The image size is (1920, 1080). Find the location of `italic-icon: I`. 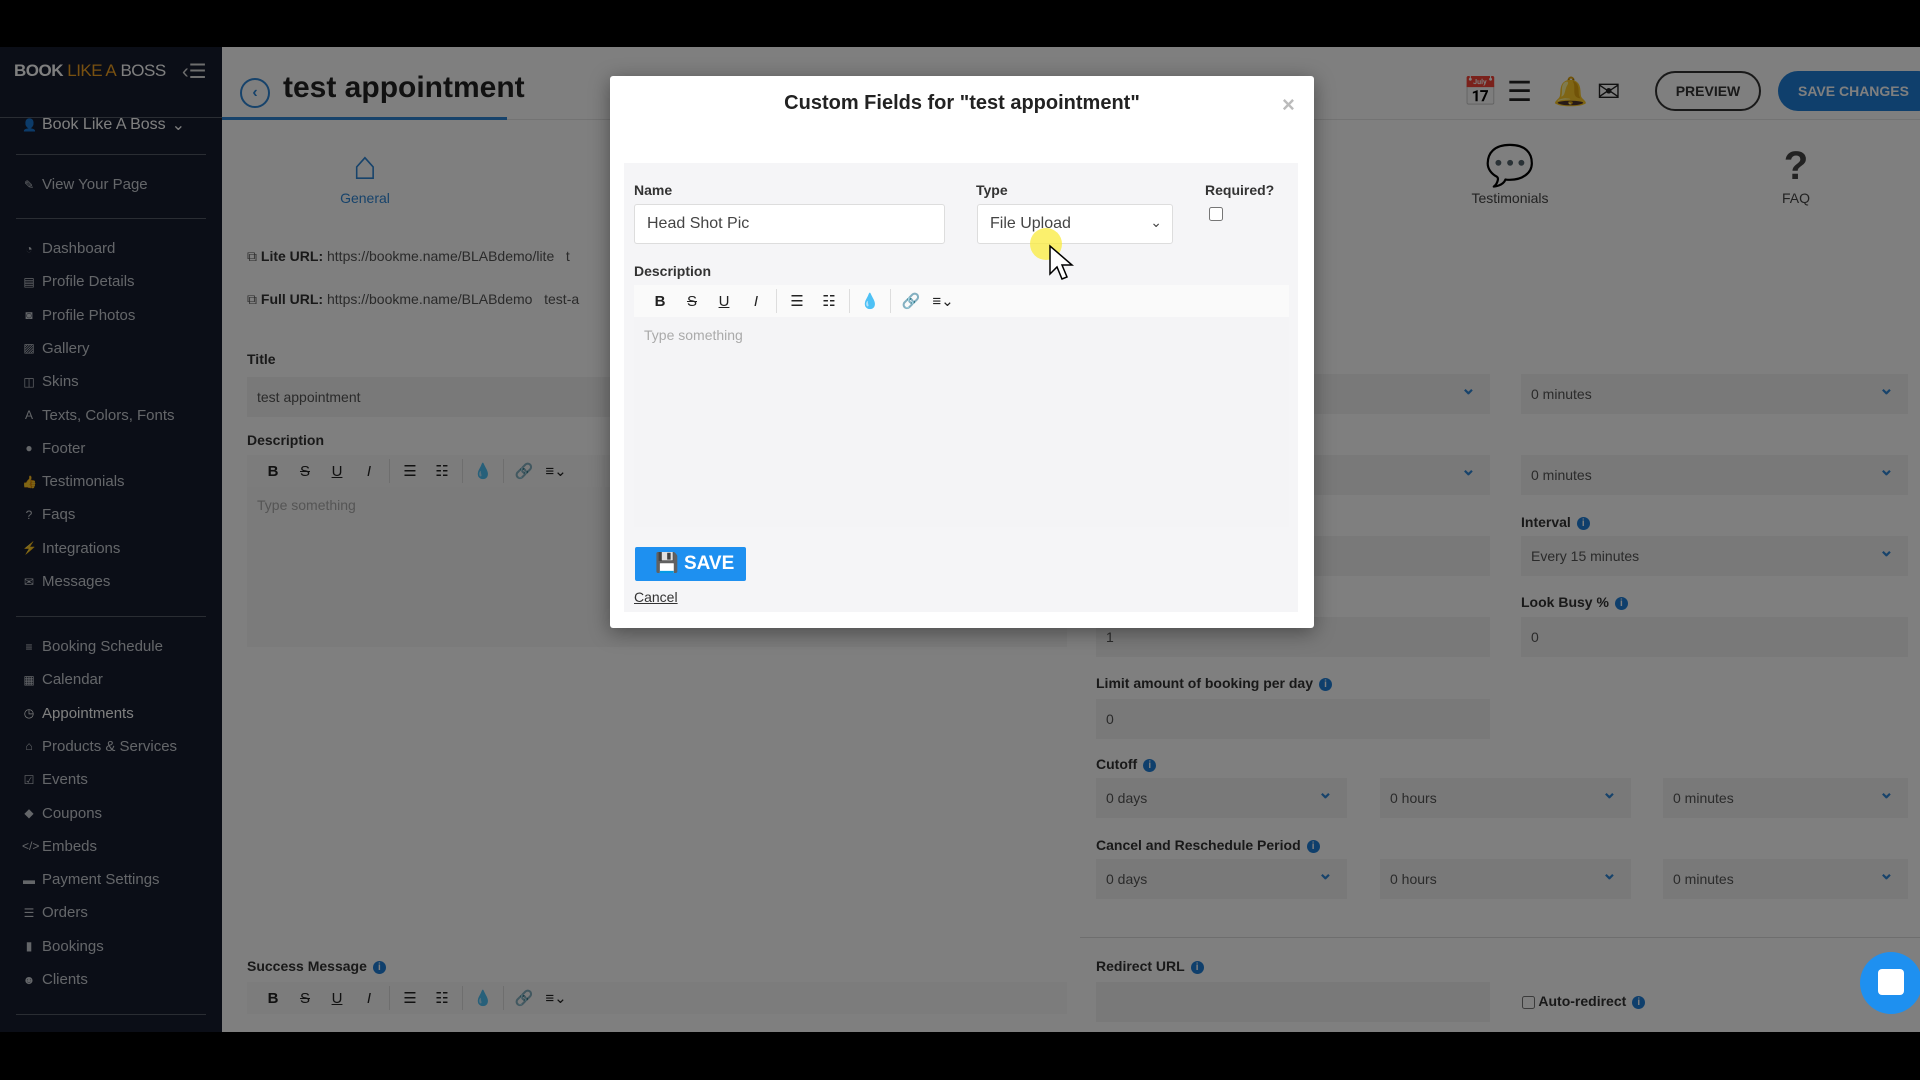

italic-icon: I is located at coordinates (756, 301).